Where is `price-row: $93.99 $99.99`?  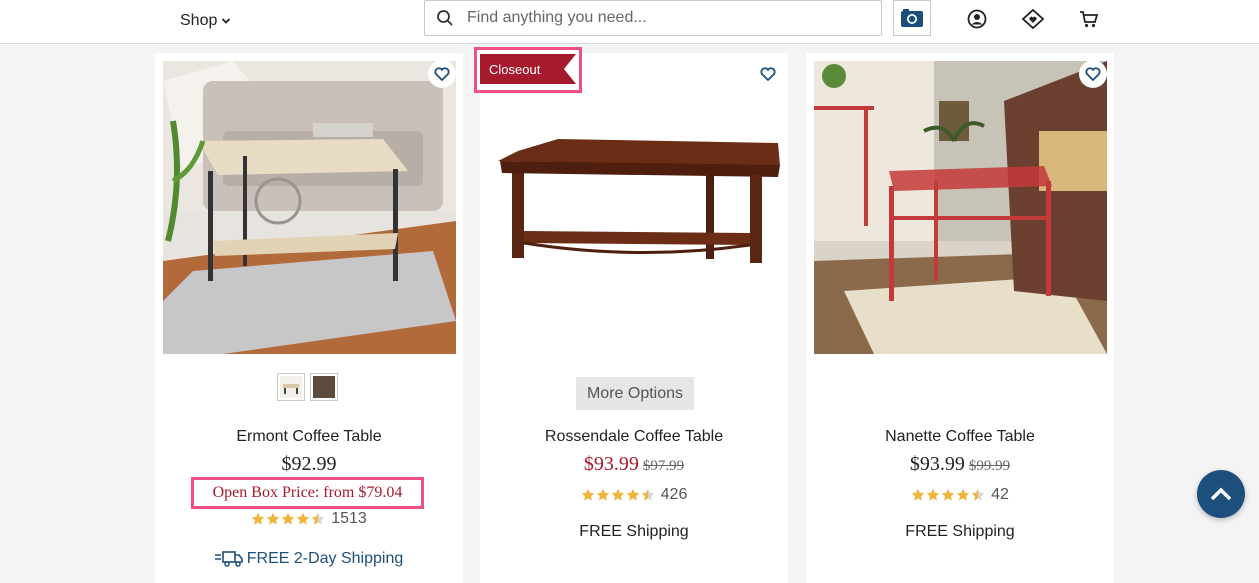
price-row: $93.99 $99.99 is located at coordinates (960, 464).